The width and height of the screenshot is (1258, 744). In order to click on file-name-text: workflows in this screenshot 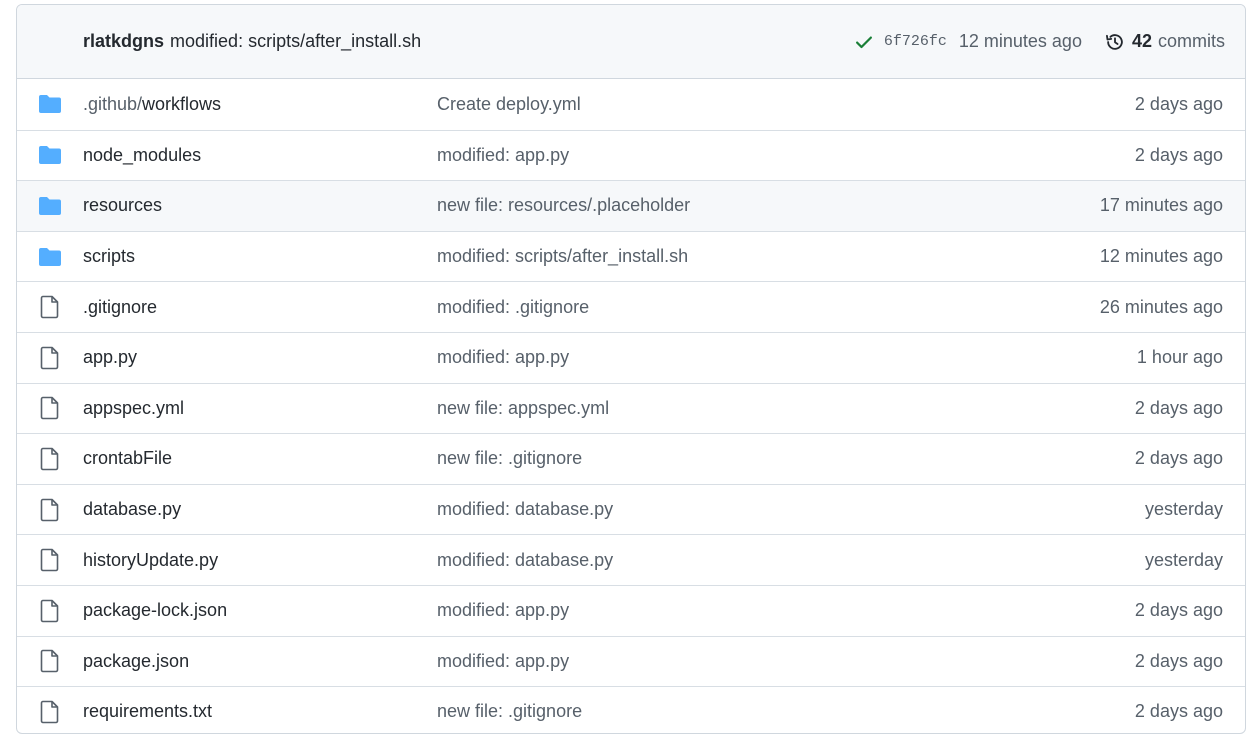, I will do `click(182, 103)`.